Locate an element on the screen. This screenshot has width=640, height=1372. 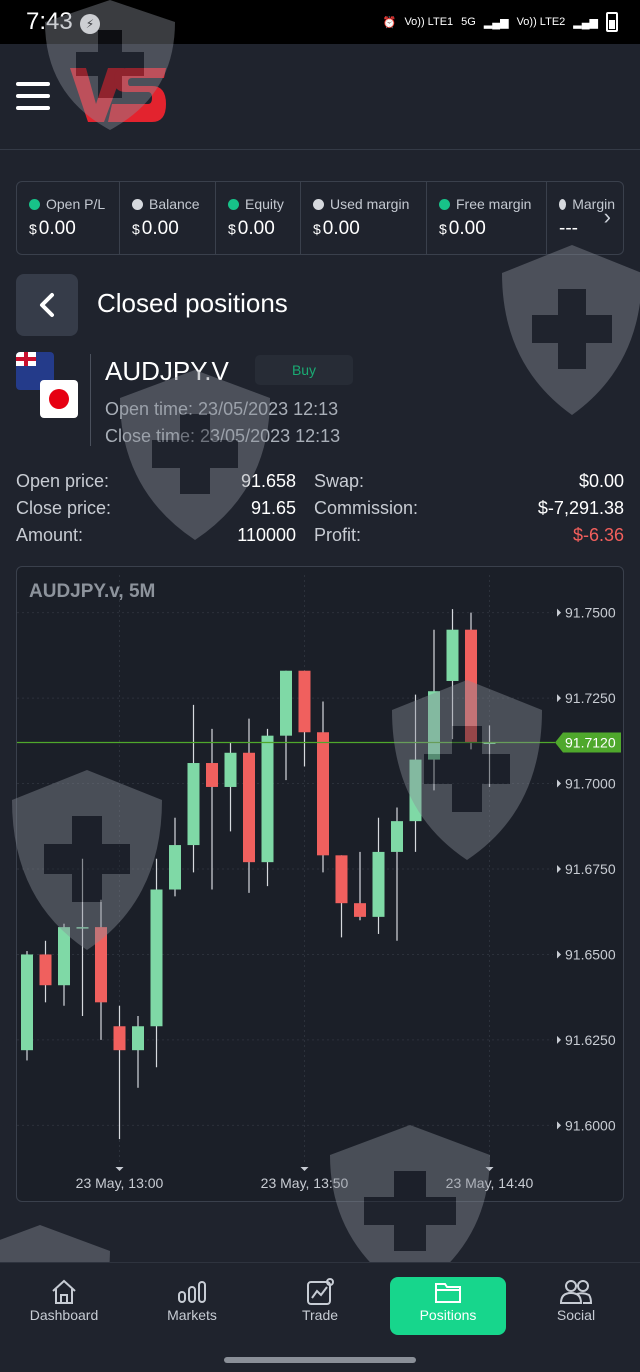
nav-social: Social is located at coordinates (576, 1306).